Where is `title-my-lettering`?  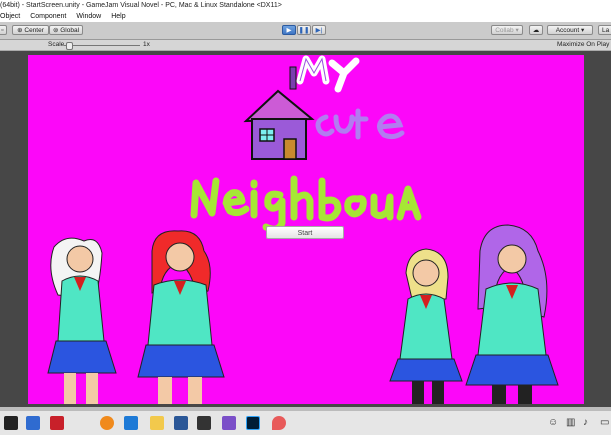
title-my-lettering is located at coordinates (328, 74).